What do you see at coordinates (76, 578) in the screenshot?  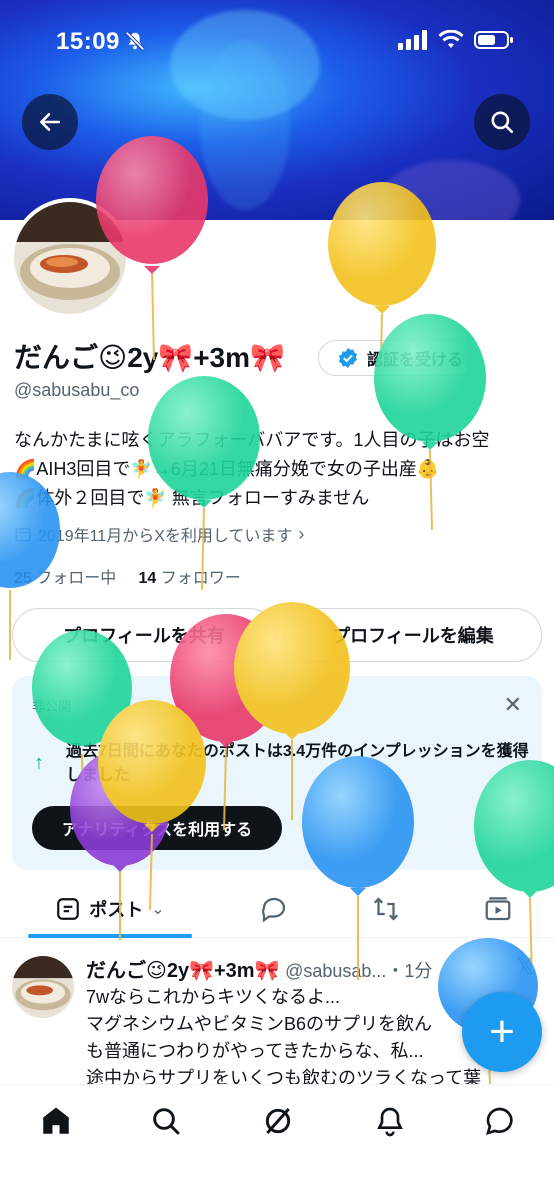 I see `following-label: フォロー中` at bounding box center [76, 578].